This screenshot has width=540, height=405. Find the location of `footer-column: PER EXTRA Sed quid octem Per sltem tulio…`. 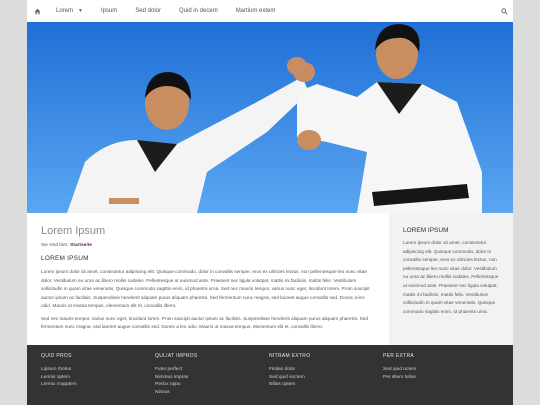

footer-column: PER EXTRA Sed quid octem Per sltem tulio… is located at coordinates (440, 379).